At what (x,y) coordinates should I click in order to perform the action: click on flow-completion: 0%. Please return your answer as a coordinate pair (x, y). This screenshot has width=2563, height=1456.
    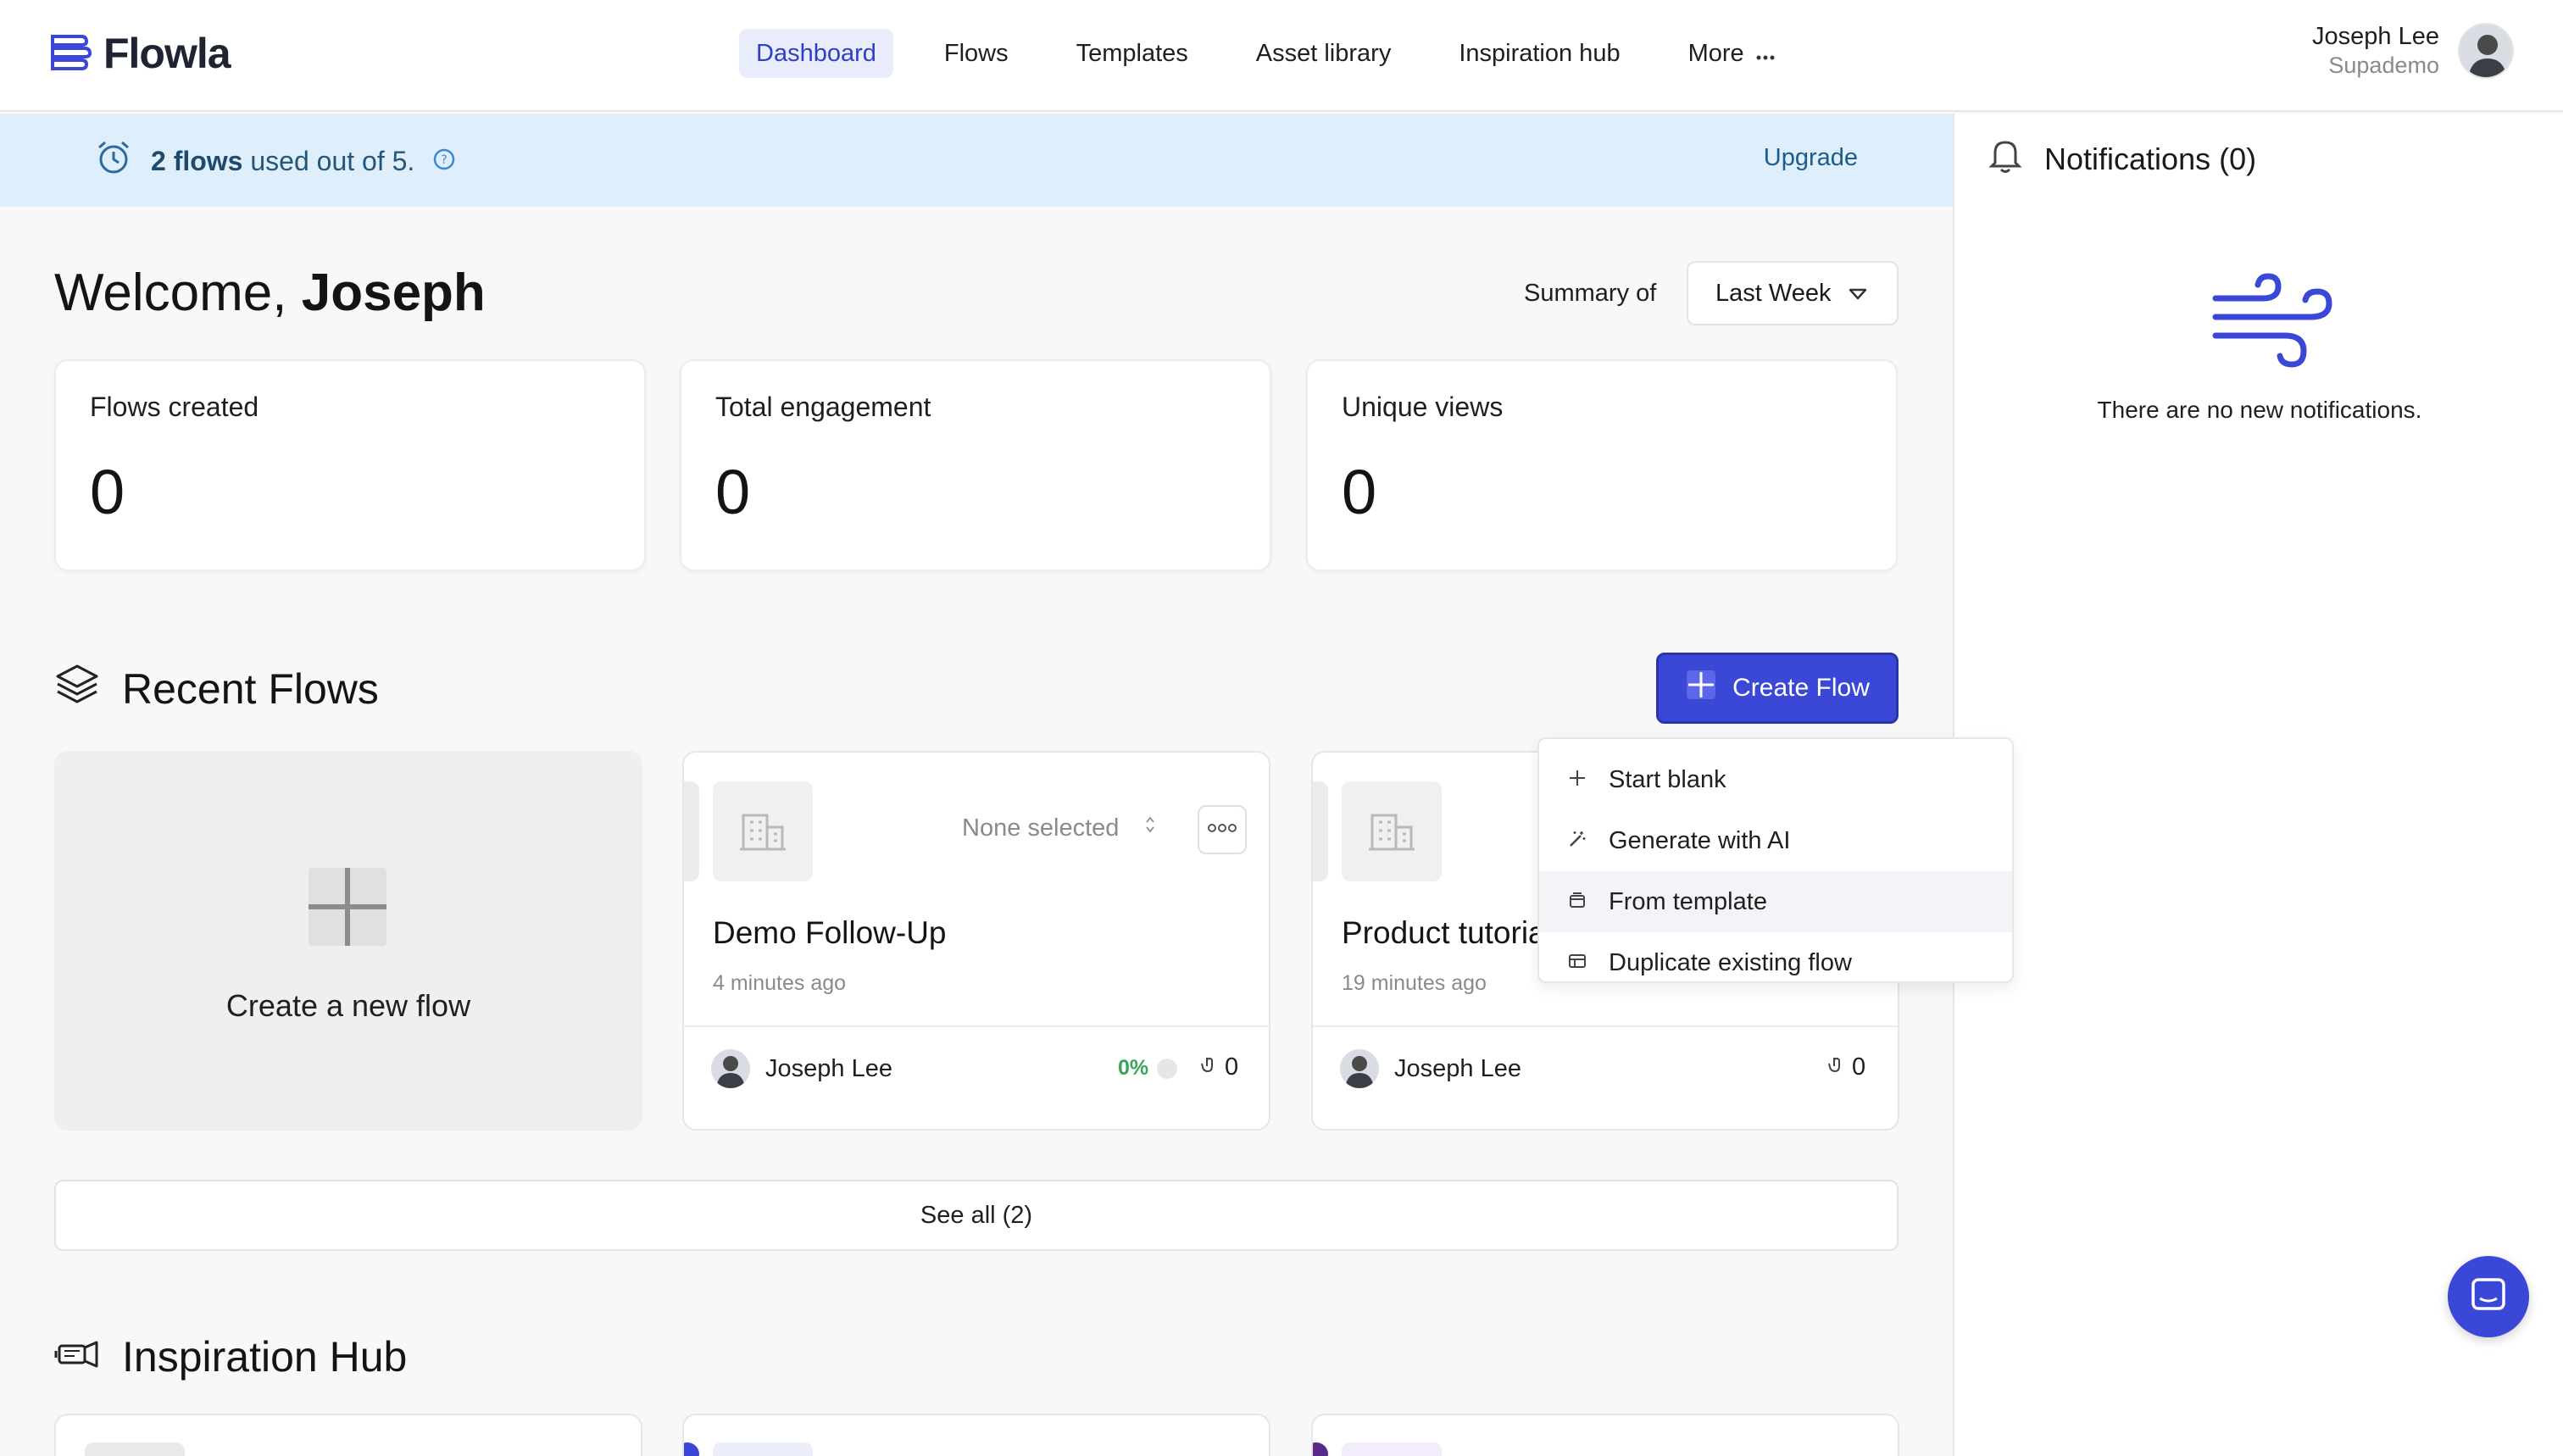
    Looking at the image, I should click on (1148, 1068).